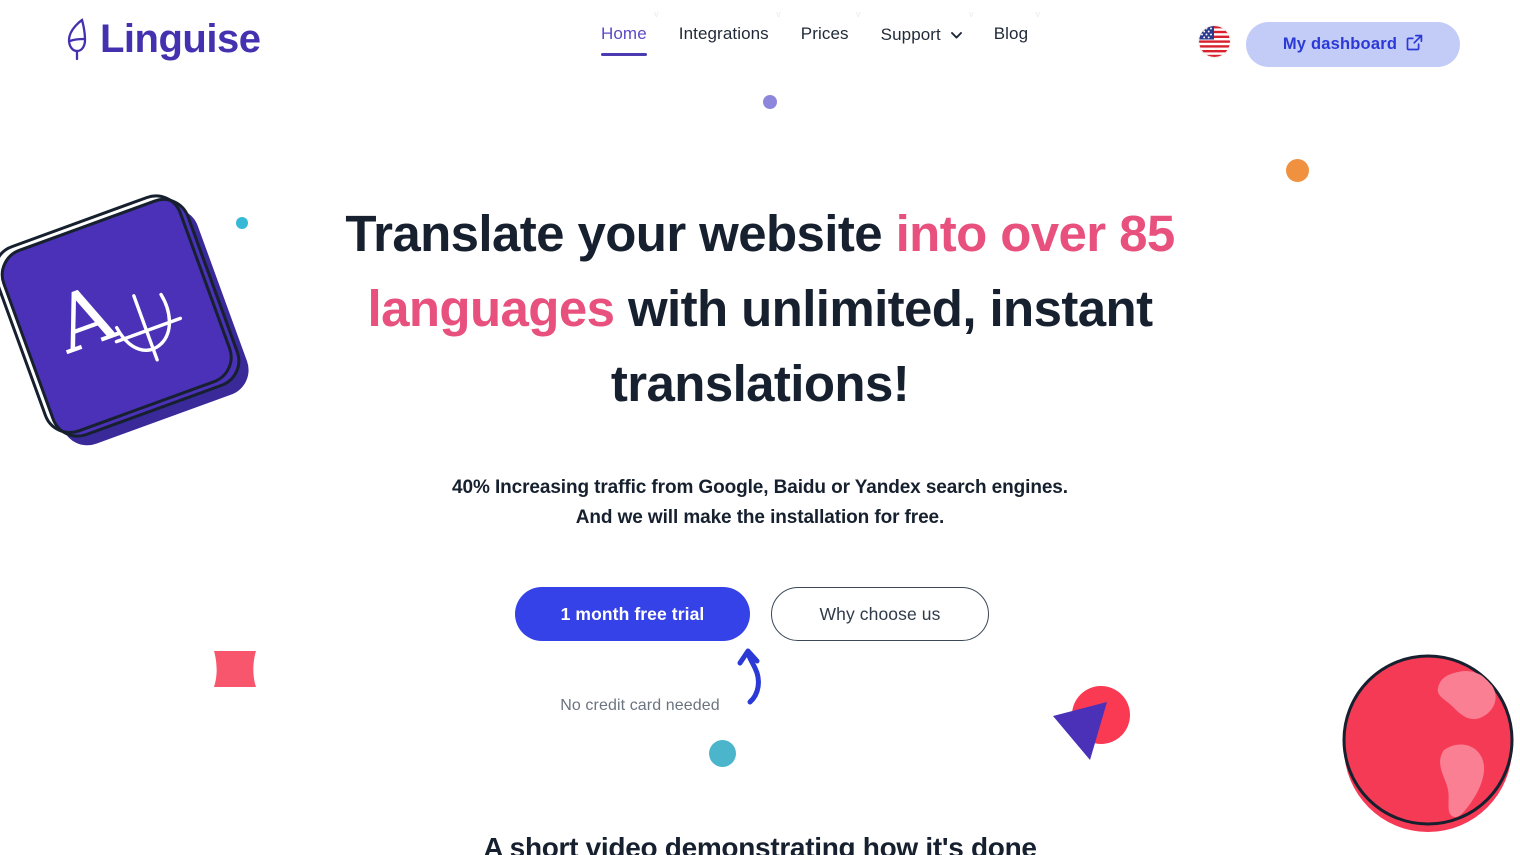 The height and width of the screenshot is (855, 1520). Describe the element at coordinates (624, 54) in the screenshot. I see `active-nav-underline` at that location.